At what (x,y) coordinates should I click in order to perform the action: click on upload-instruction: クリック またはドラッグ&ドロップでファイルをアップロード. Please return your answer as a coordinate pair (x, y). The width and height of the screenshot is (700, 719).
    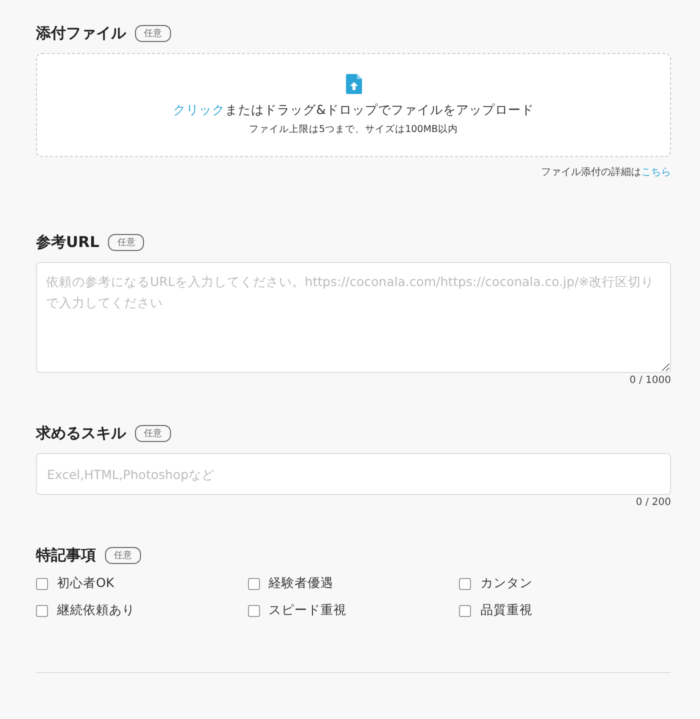
    Looking at the image, I should click on (353, 110).